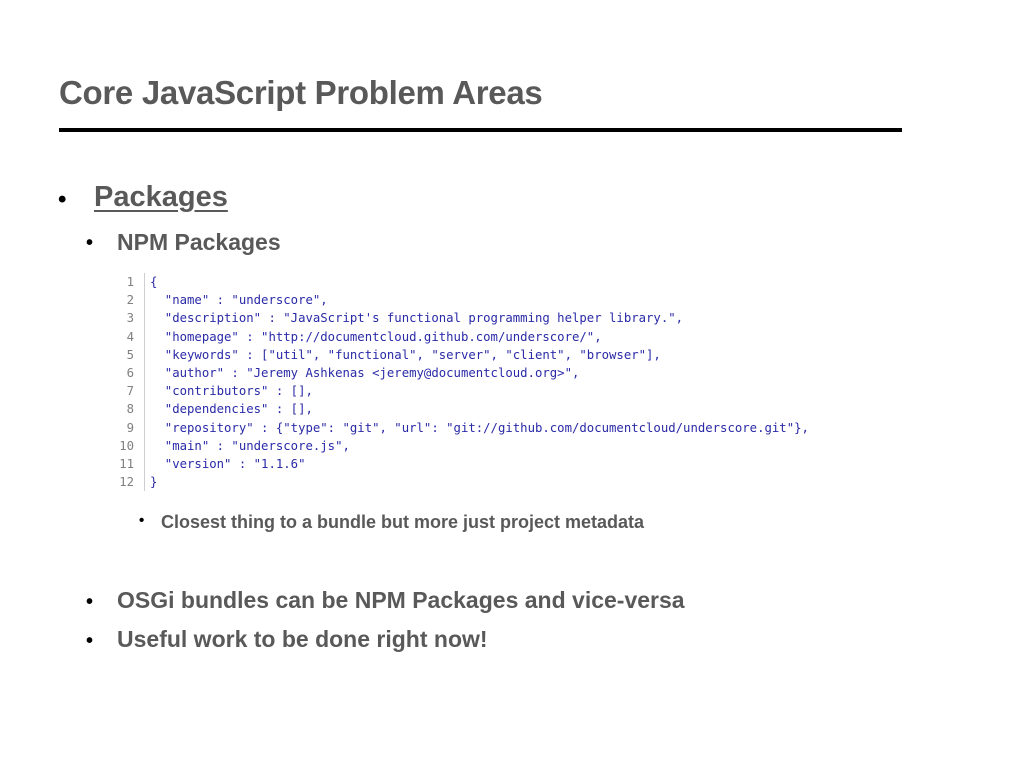  Describe the element at coordinates (302, 639) in the screenshot. I see `useful-work-text: Useful work to be done right now!` at that location.